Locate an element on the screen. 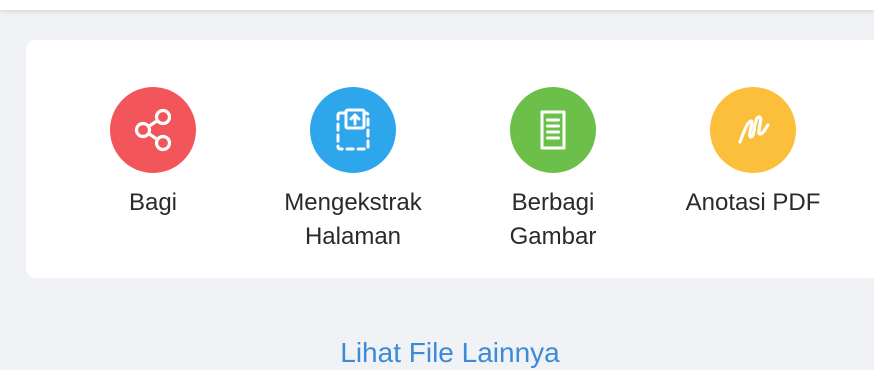  share-action: Bagi is located at coordinates (153, 159).